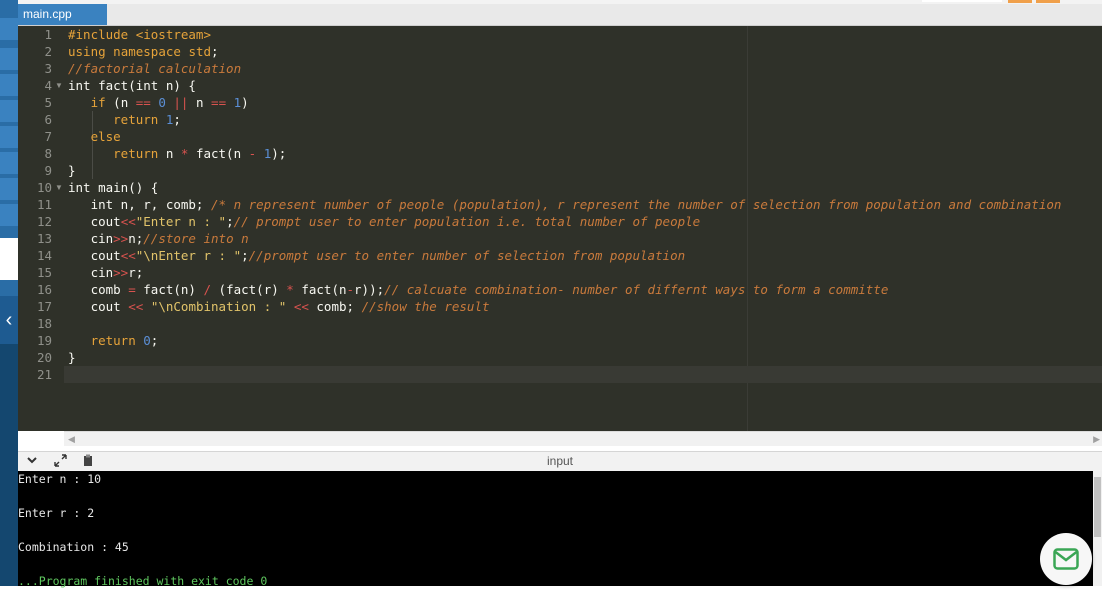 The width and height of the screenshot is (1102, 590). Describe the element at coordinates (44, 306) in the screenshot. I see `line-number: 17` at that location.